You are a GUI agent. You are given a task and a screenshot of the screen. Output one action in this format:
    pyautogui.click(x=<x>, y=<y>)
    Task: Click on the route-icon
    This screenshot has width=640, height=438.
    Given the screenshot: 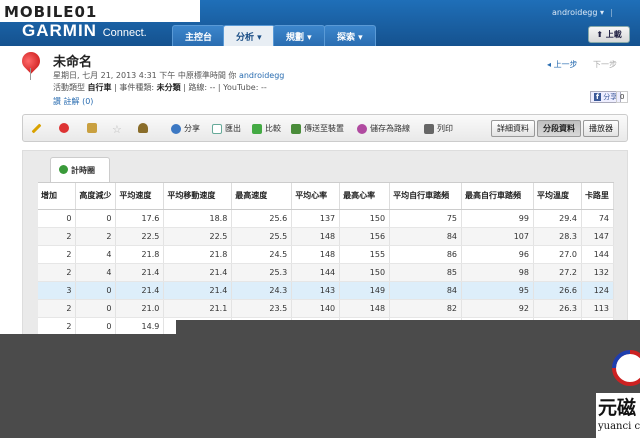 What is the action you would take?
    pyautogui.click(x=362, y=128)
    